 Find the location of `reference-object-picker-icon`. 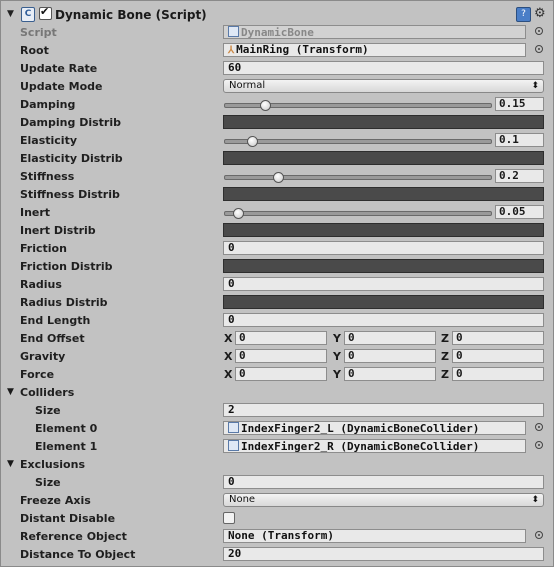

reference-object-picker-icon is located at coordinates (539, 535).